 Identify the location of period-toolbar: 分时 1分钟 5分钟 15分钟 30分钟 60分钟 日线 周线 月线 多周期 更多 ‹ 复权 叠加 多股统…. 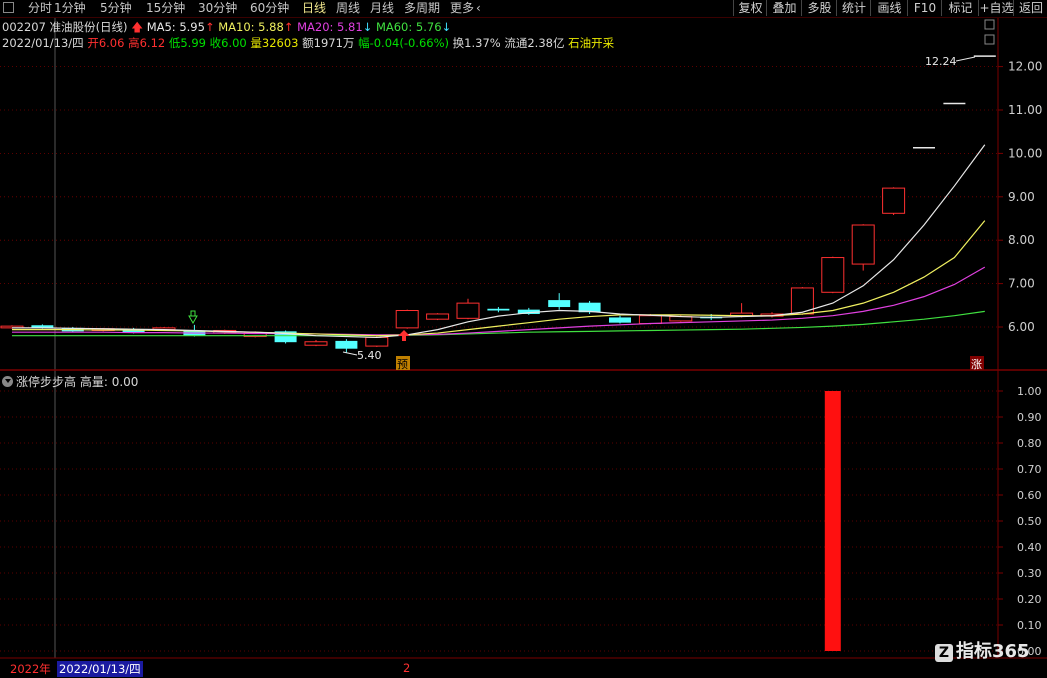
(523, 9).